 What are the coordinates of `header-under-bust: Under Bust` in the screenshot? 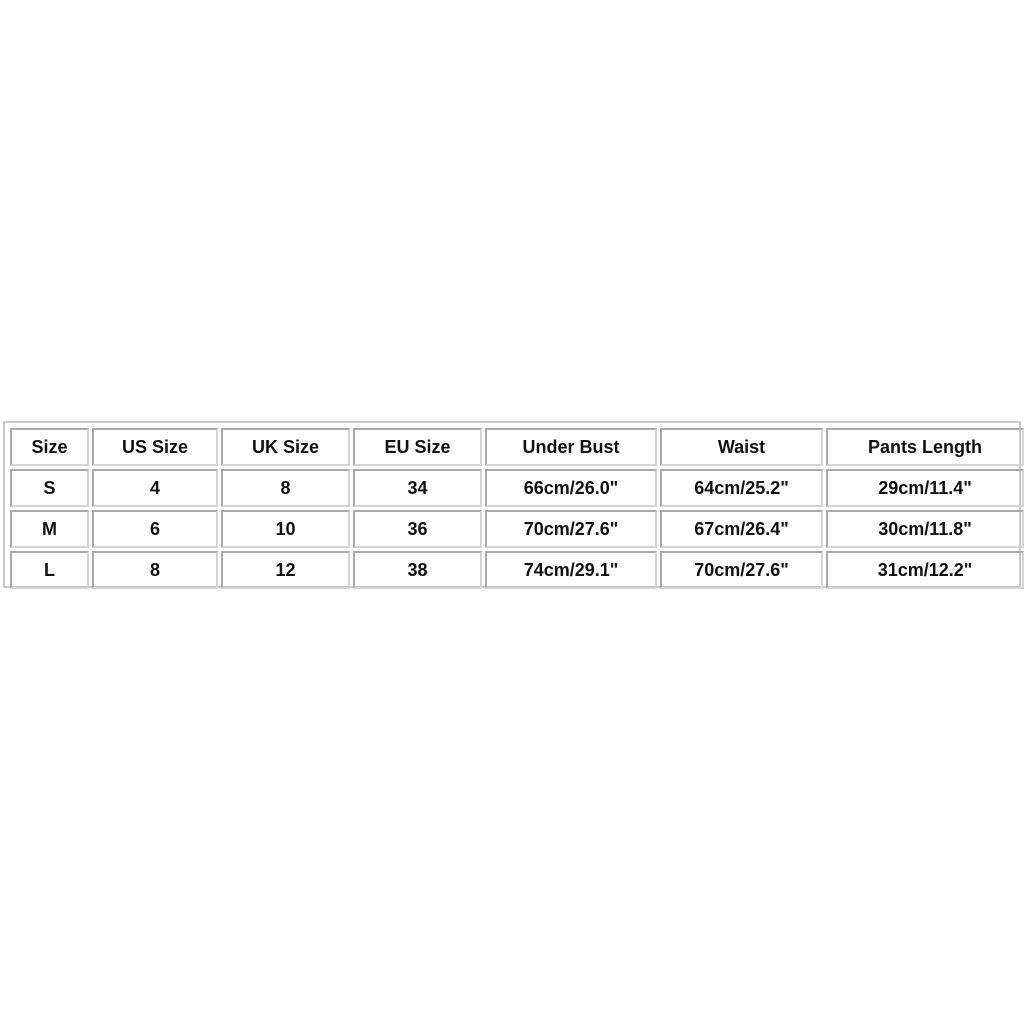 It's located at (571, 447).